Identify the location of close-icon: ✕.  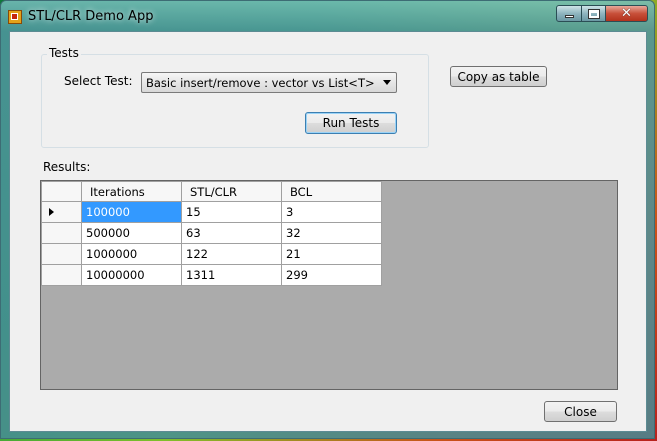
(626, 13).